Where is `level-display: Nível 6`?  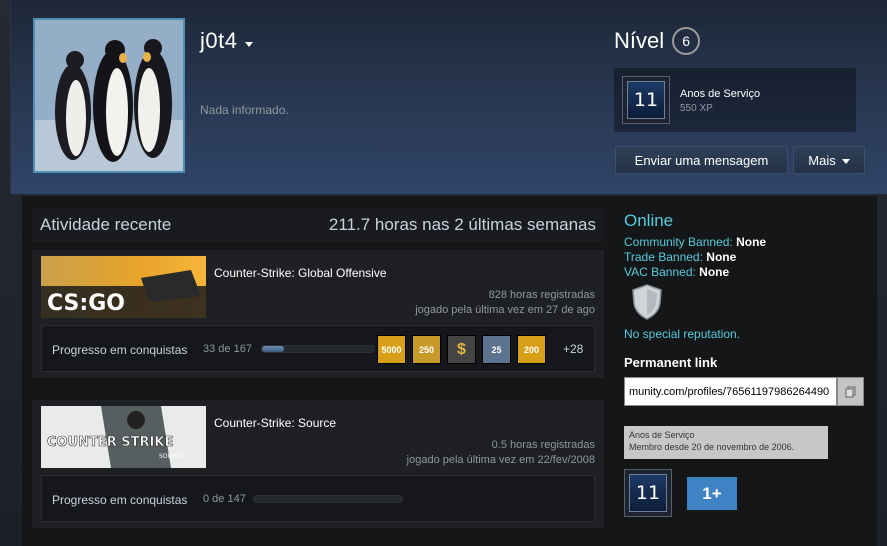
level-display: Nível 6 is located at coordinates (657, 41).